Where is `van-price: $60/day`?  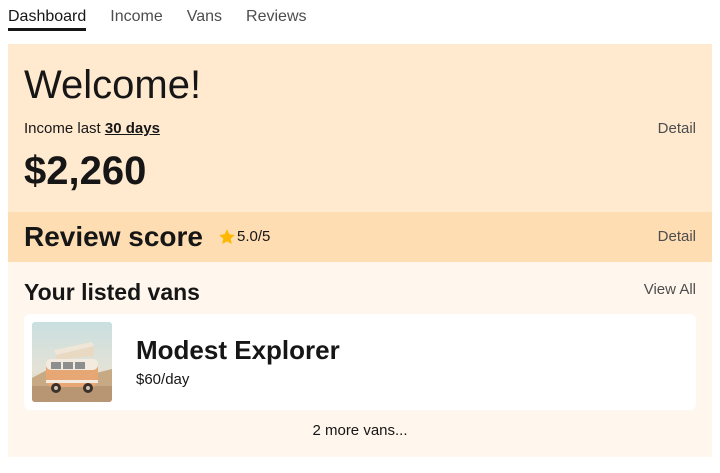
van-price: $60/day is located at coordinates (163, 379).